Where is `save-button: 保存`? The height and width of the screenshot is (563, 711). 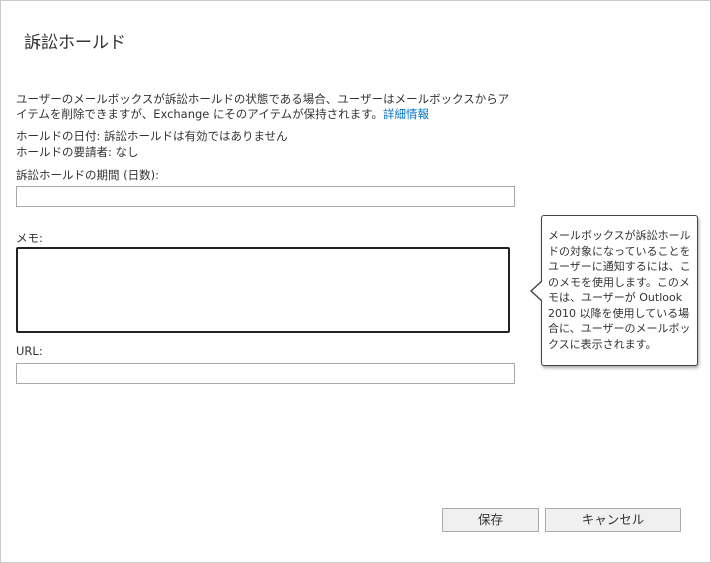 save-button: 保存 is located at coordinates (490, 520).